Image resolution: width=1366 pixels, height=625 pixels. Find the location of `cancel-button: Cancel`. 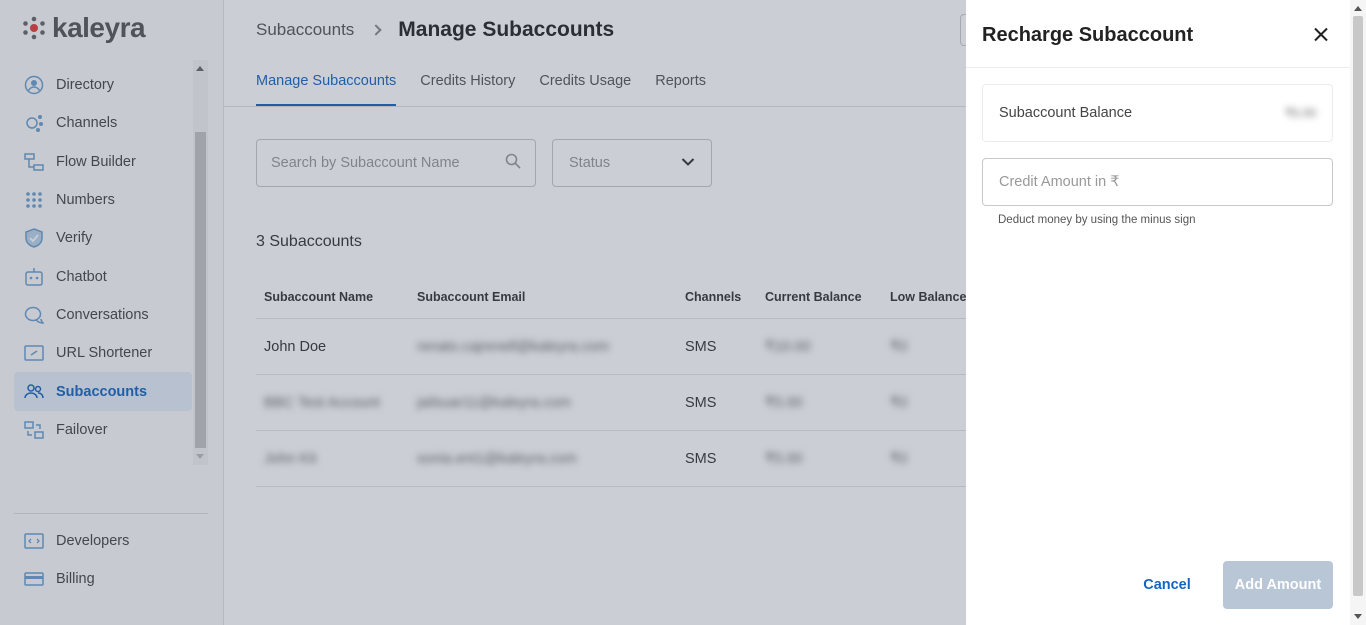

cancel-button: Cancel is located at coordinates (1167, 585).